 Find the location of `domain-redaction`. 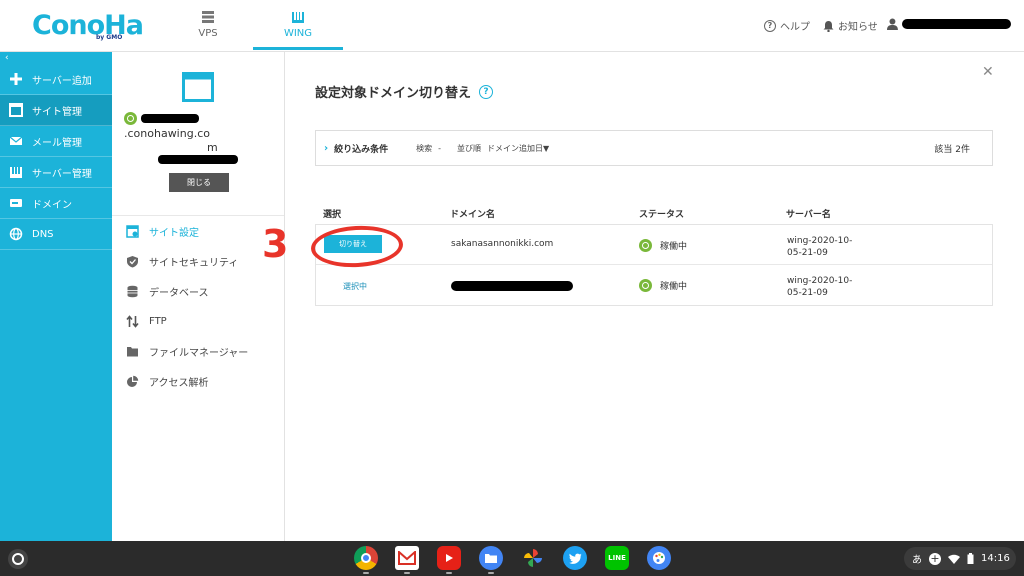

domain-redaction is located at coordinates (512, 286).